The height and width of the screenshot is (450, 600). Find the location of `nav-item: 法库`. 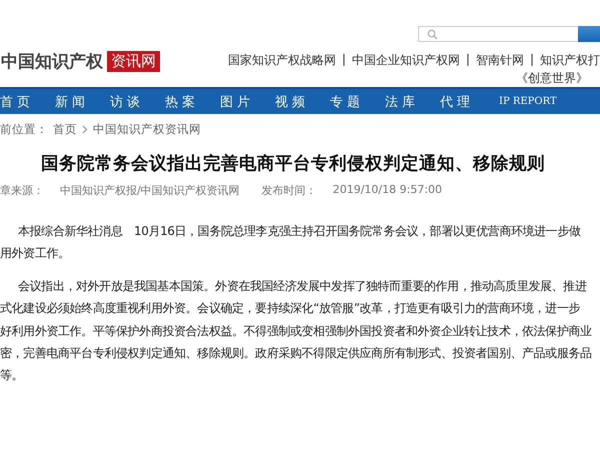

nav-item: 法库 is located at coordinates (412, 101).